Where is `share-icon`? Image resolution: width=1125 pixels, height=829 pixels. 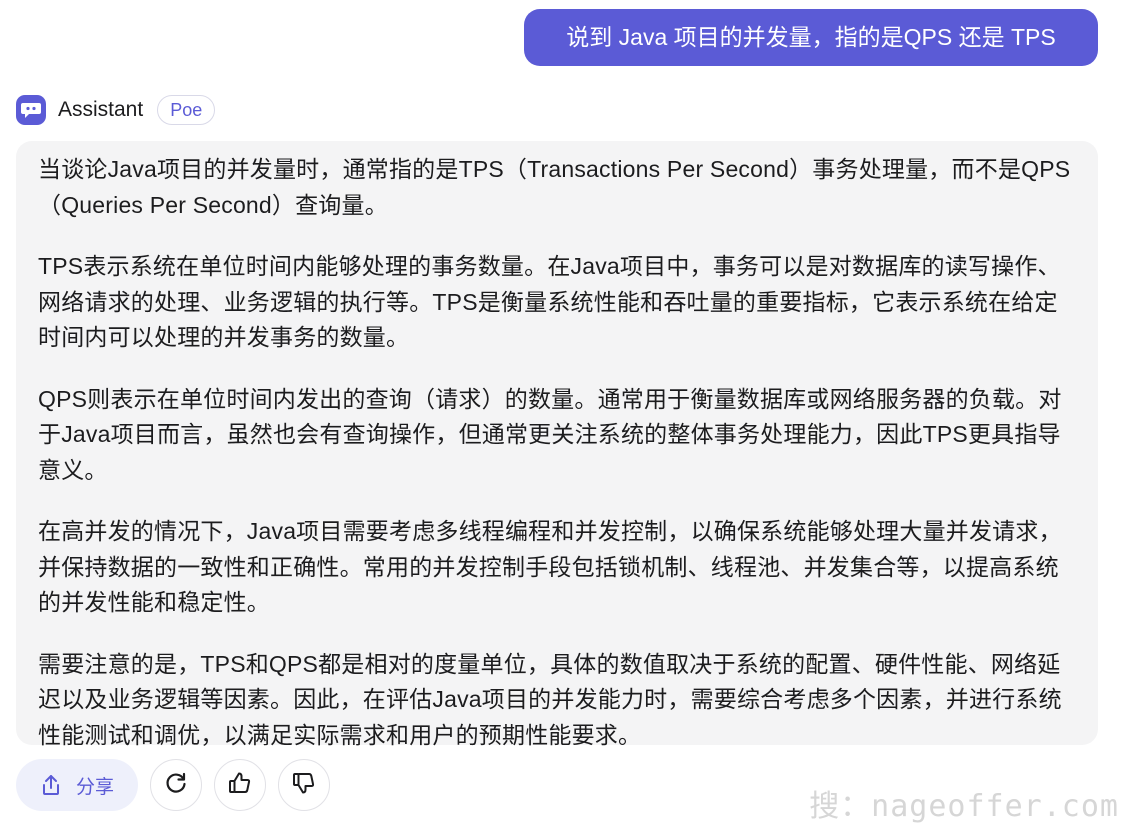 share-icon is located at coordinates (51, 785).